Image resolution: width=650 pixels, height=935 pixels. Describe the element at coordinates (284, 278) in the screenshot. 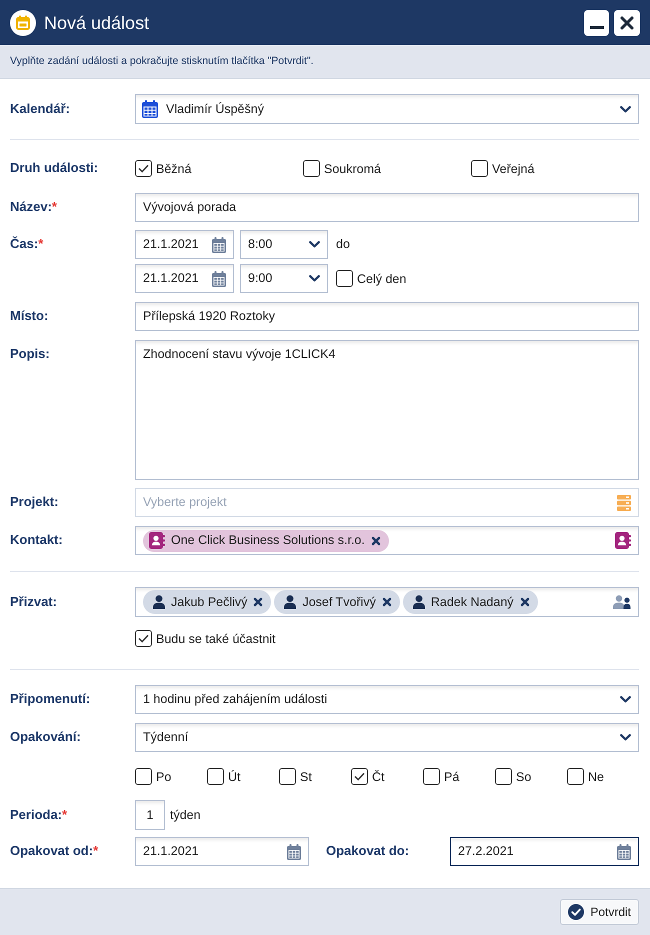

I see `time-select: 9:00` at that location.